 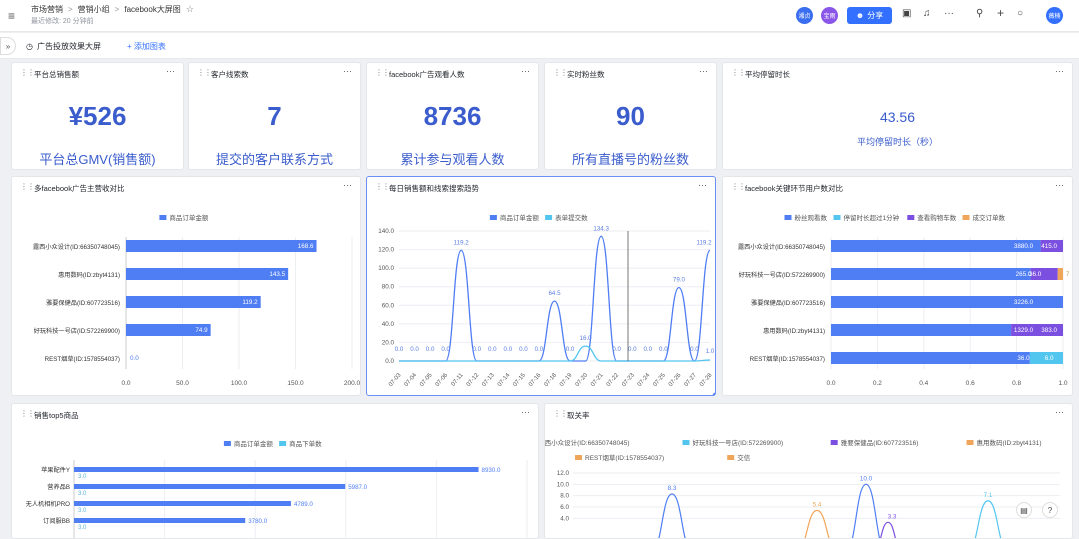 What do you see at coordinates (897, 116) in the screenshot?
I see `kpi-card: ⋮⋮ 平均停留时长 ··· 43.56 平均停留时长（秒）` at bounding box center [897, 116].